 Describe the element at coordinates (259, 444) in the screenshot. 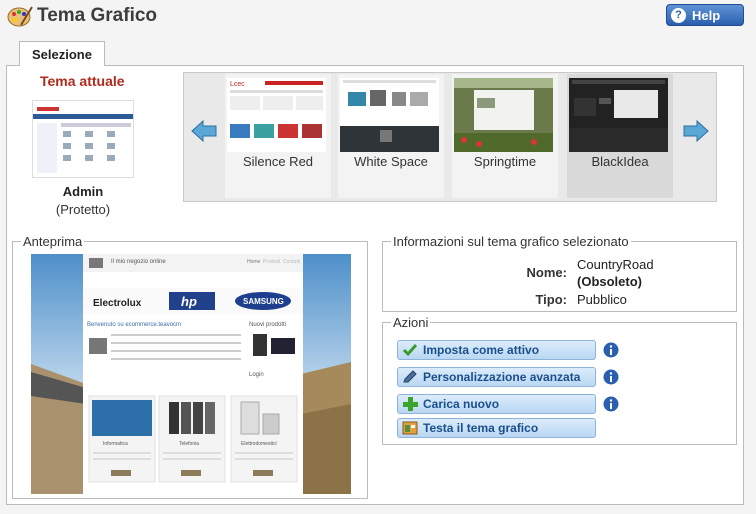

I see `preview-category-elettrodomestici: Elettrodomestici` at that location.